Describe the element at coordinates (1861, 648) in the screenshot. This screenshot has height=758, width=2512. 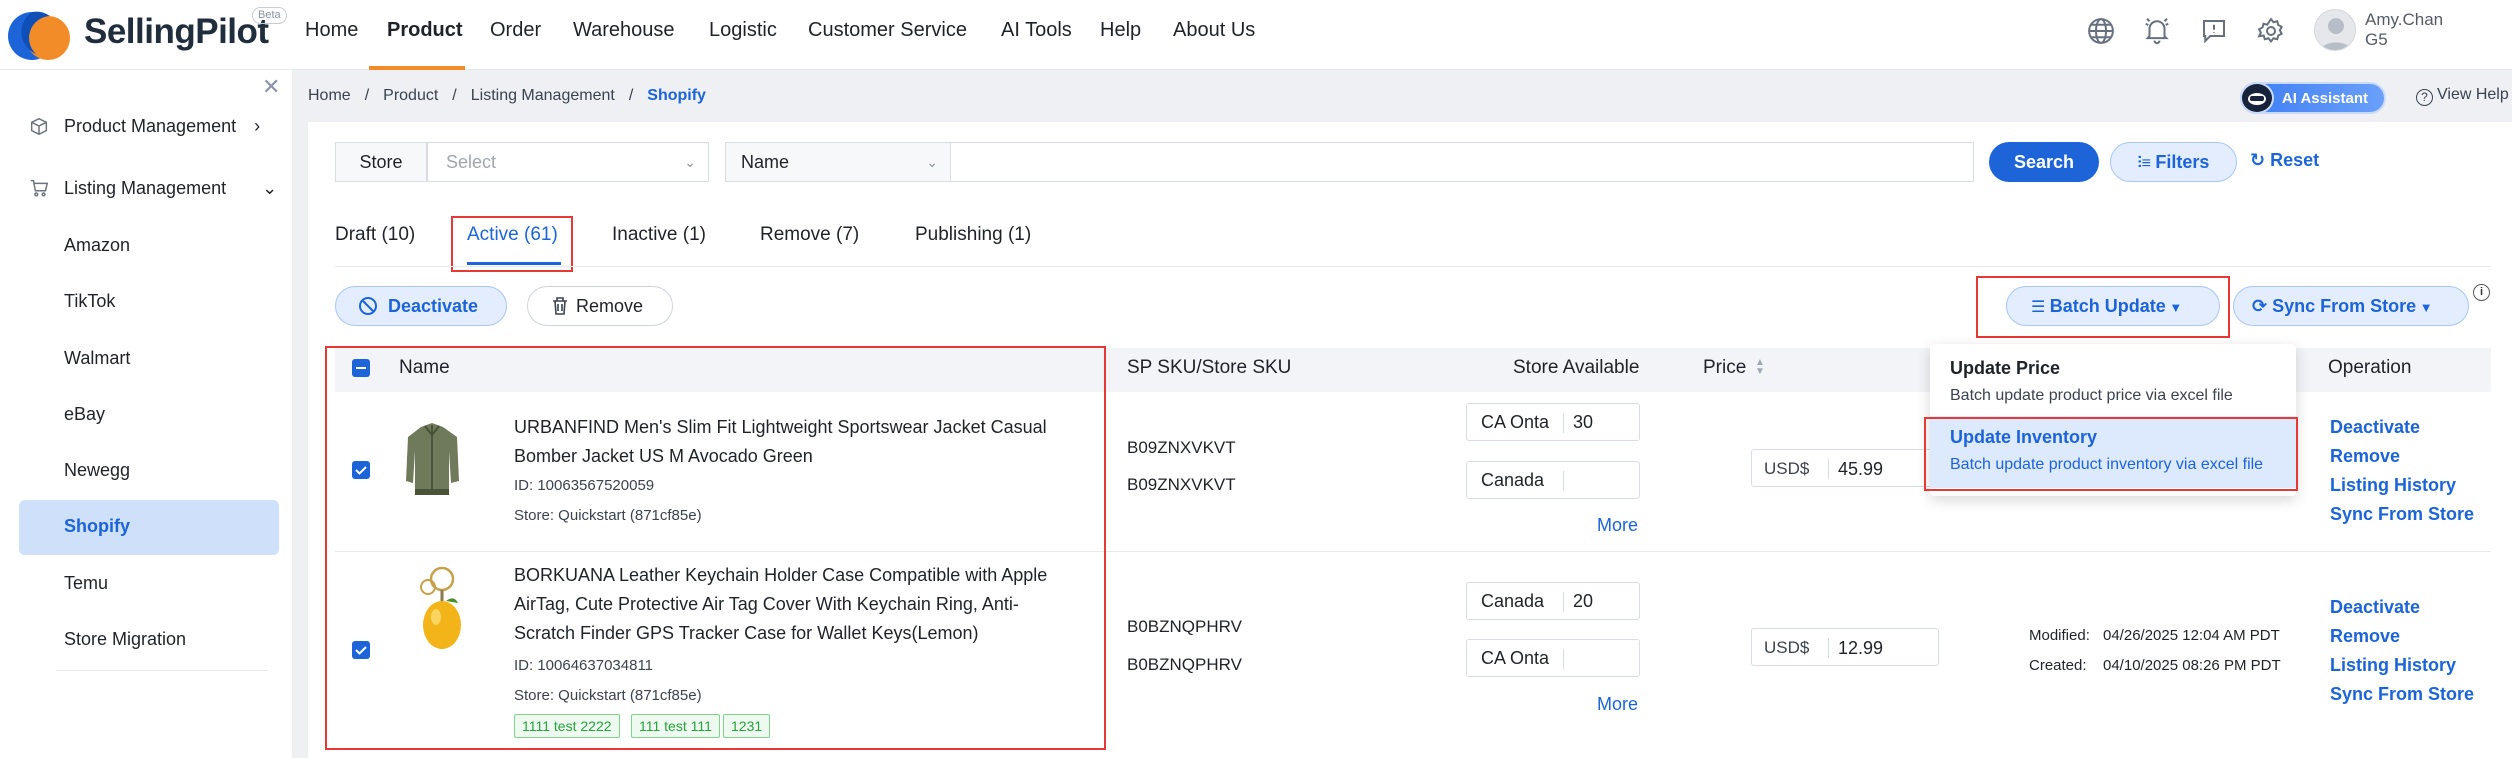
I see `price-value: 12.99` at that location.